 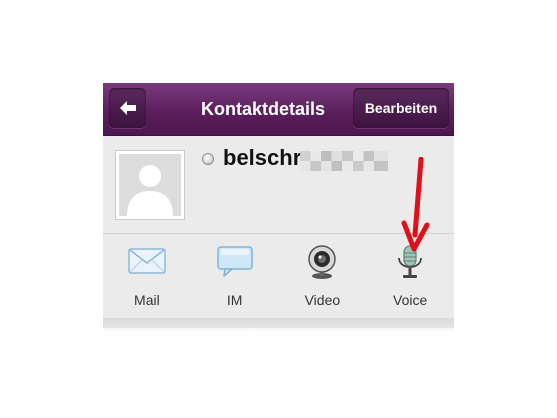 I want to click on avatar-placeholder-icon, so click(x=150, y=185).